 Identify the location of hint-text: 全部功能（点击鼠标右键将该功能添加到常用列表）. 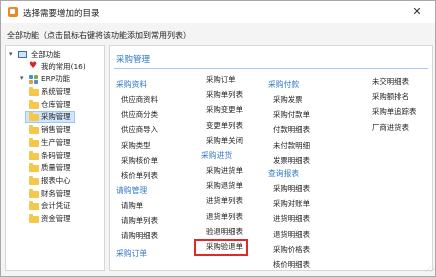
(99, 35).